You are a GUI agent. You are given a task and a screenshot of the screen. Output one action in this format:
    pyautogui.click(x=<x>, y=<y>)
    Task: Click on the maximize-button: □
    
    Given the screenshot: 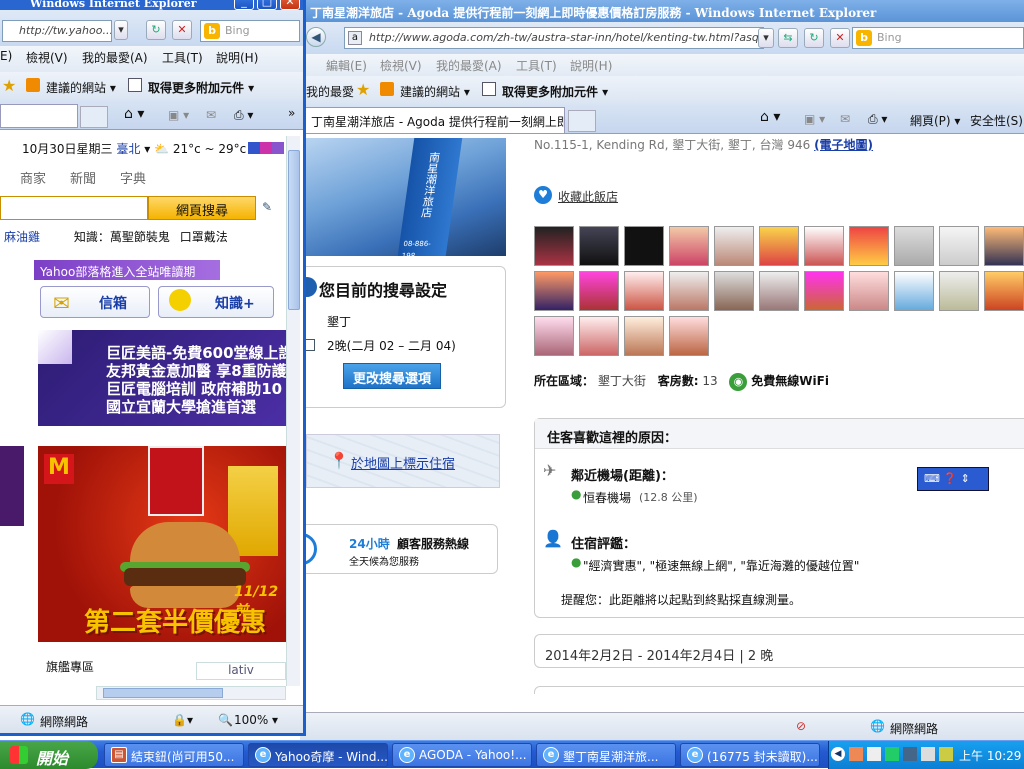 What is the action you would take?
    pyautogui.click(x=267, y=5)
    